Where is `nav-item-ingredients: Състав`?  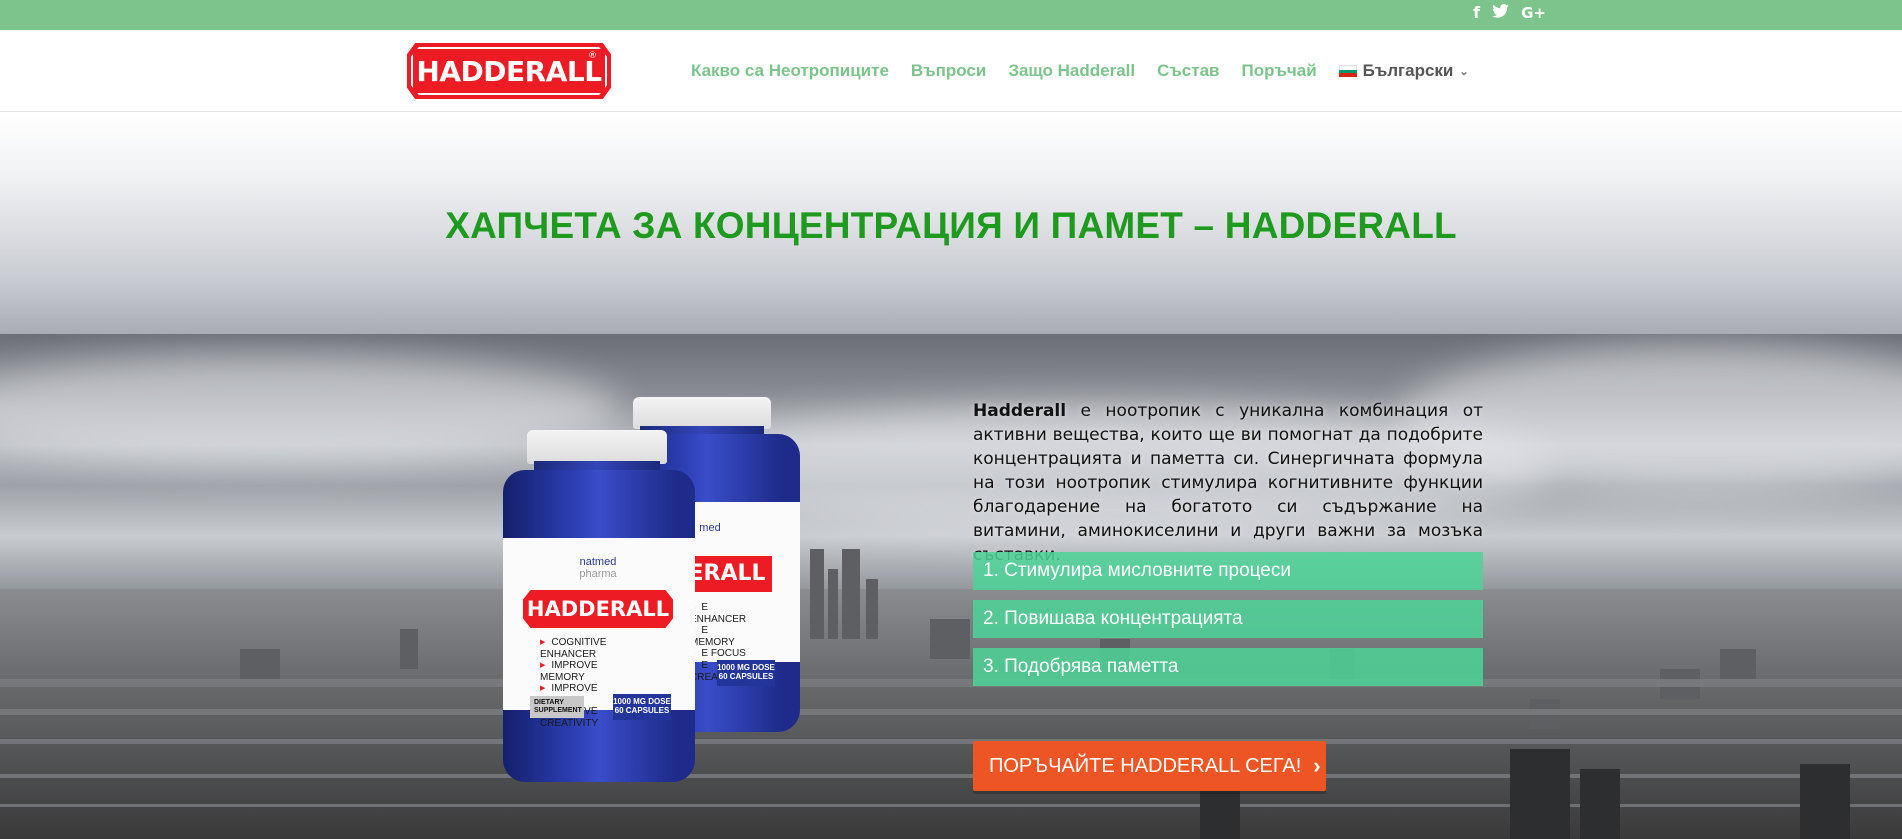
nav-item-ingredients: Състав is located at coordinates (1188, 71).